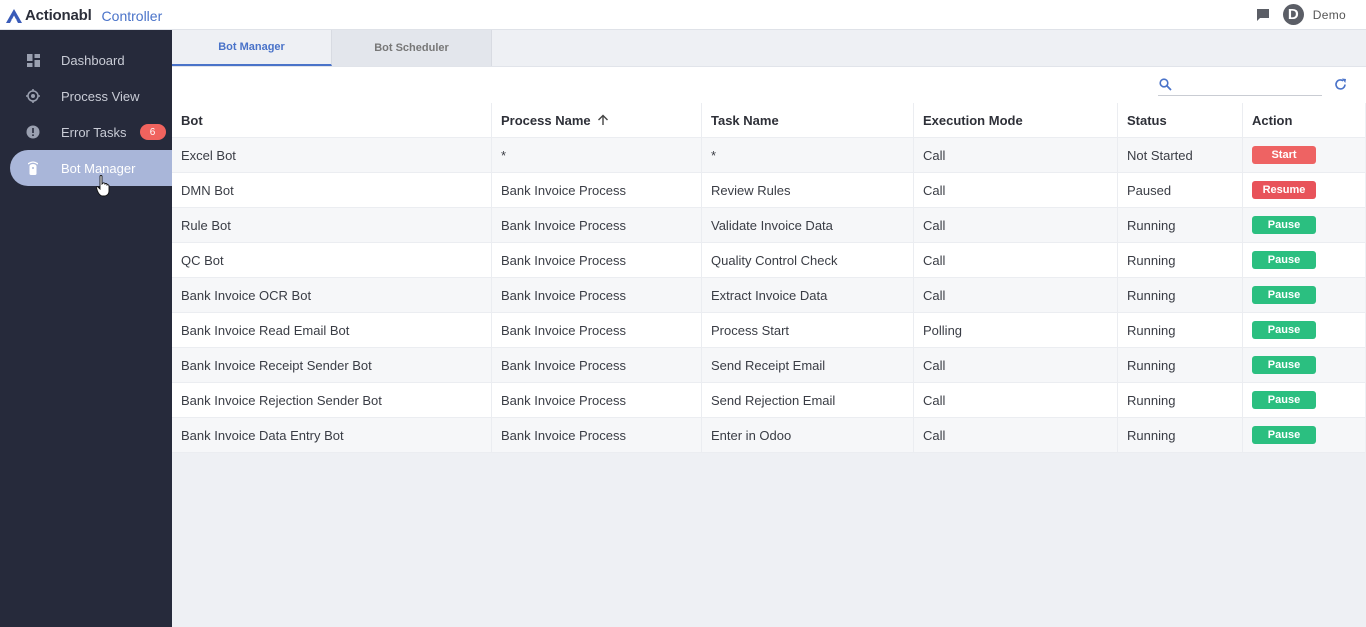 The width and height of the screenshot is (1366, 627). What do you see at coordinates (84, 15) in the screenshot?
I see `brand: Actionabl Controller` at bounding box center [84, 15].